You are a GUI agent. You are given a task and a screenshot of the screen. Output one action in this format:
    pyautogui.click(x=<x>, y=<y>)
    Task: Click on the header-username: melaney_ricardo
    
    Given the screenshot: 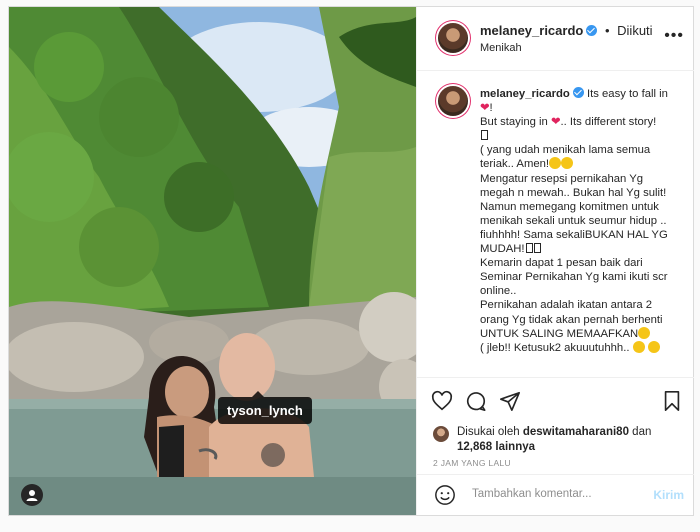 What is the action you would take?
    pyautogui.click(x=531, y=30)
    